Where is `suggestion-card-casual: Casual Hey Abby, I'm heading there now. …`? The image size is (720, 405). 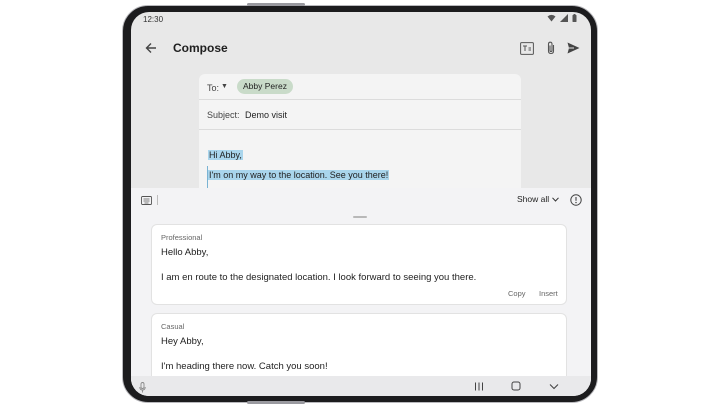
suggestion-card-casual: Casual Hey Abby, I'm heading there now. … is located at coordinates (359, 348).